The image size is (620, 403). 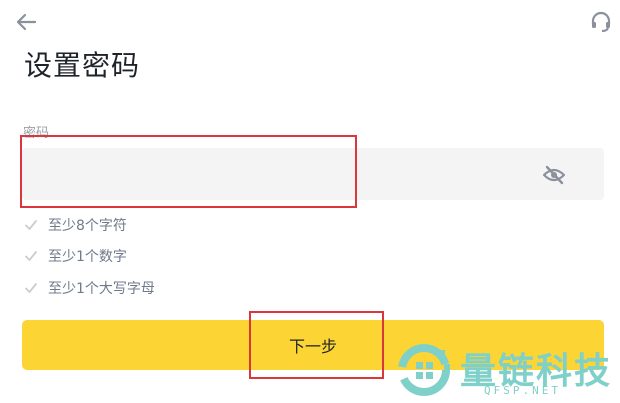 I want to click on arrow-left-icon, so click(x=26, y=22).